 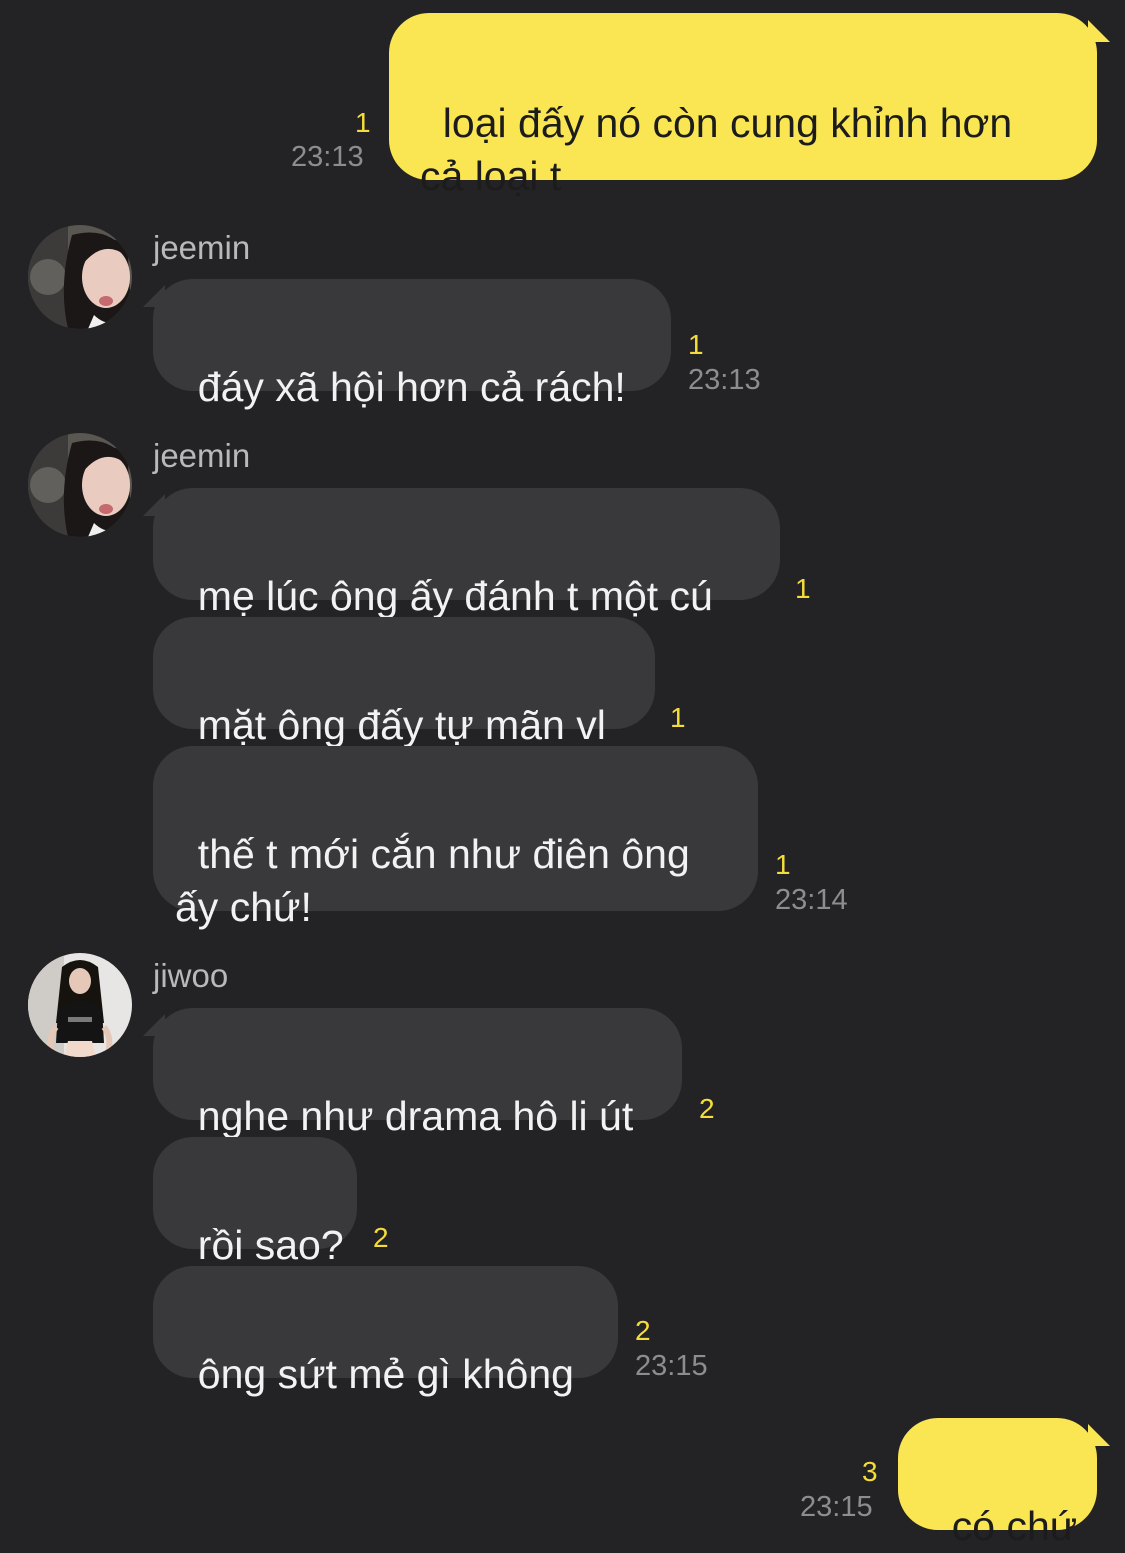 I want to click on incoming-message-bubble: đáy xã hội hơn cả rách!, so click(x=412, y=344).